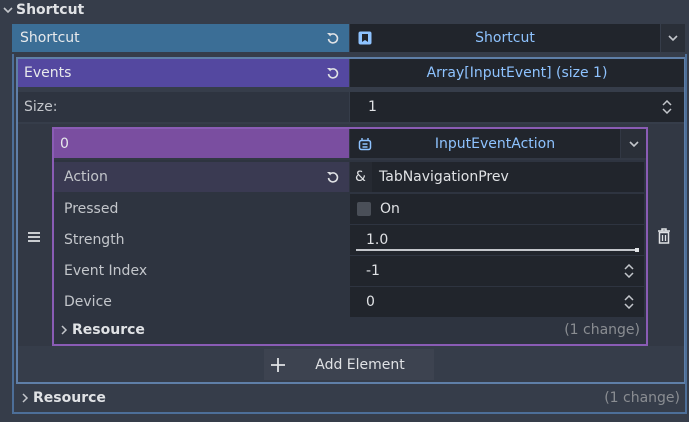  I want to click on element-resource-section: Resource (1 change), so click(350, 330).